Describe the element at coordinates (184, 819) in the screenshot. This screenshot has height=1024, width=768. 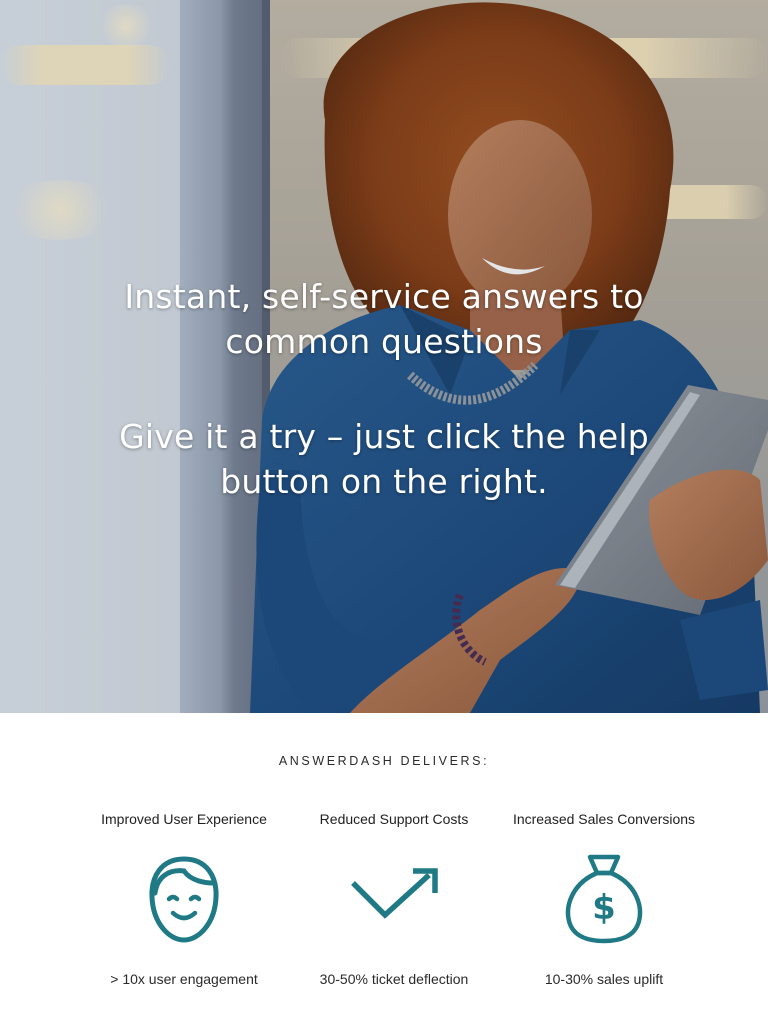
I see `feature-title: Improved User Experience` at that location.